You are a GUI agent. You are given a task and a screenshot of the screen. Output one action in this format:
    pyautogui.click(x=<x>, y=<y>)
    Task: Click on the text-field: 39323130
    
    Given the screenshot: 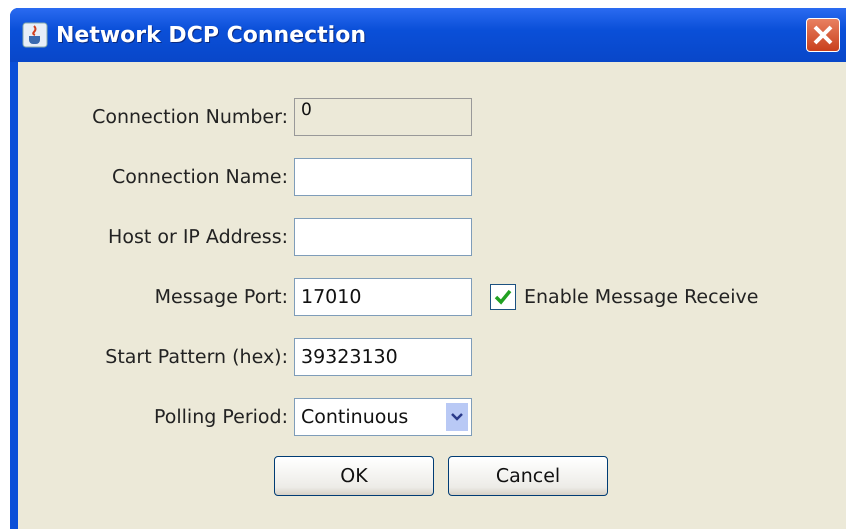 What is the action you would take?
    pyautogui.click(x=383, y=357)
    